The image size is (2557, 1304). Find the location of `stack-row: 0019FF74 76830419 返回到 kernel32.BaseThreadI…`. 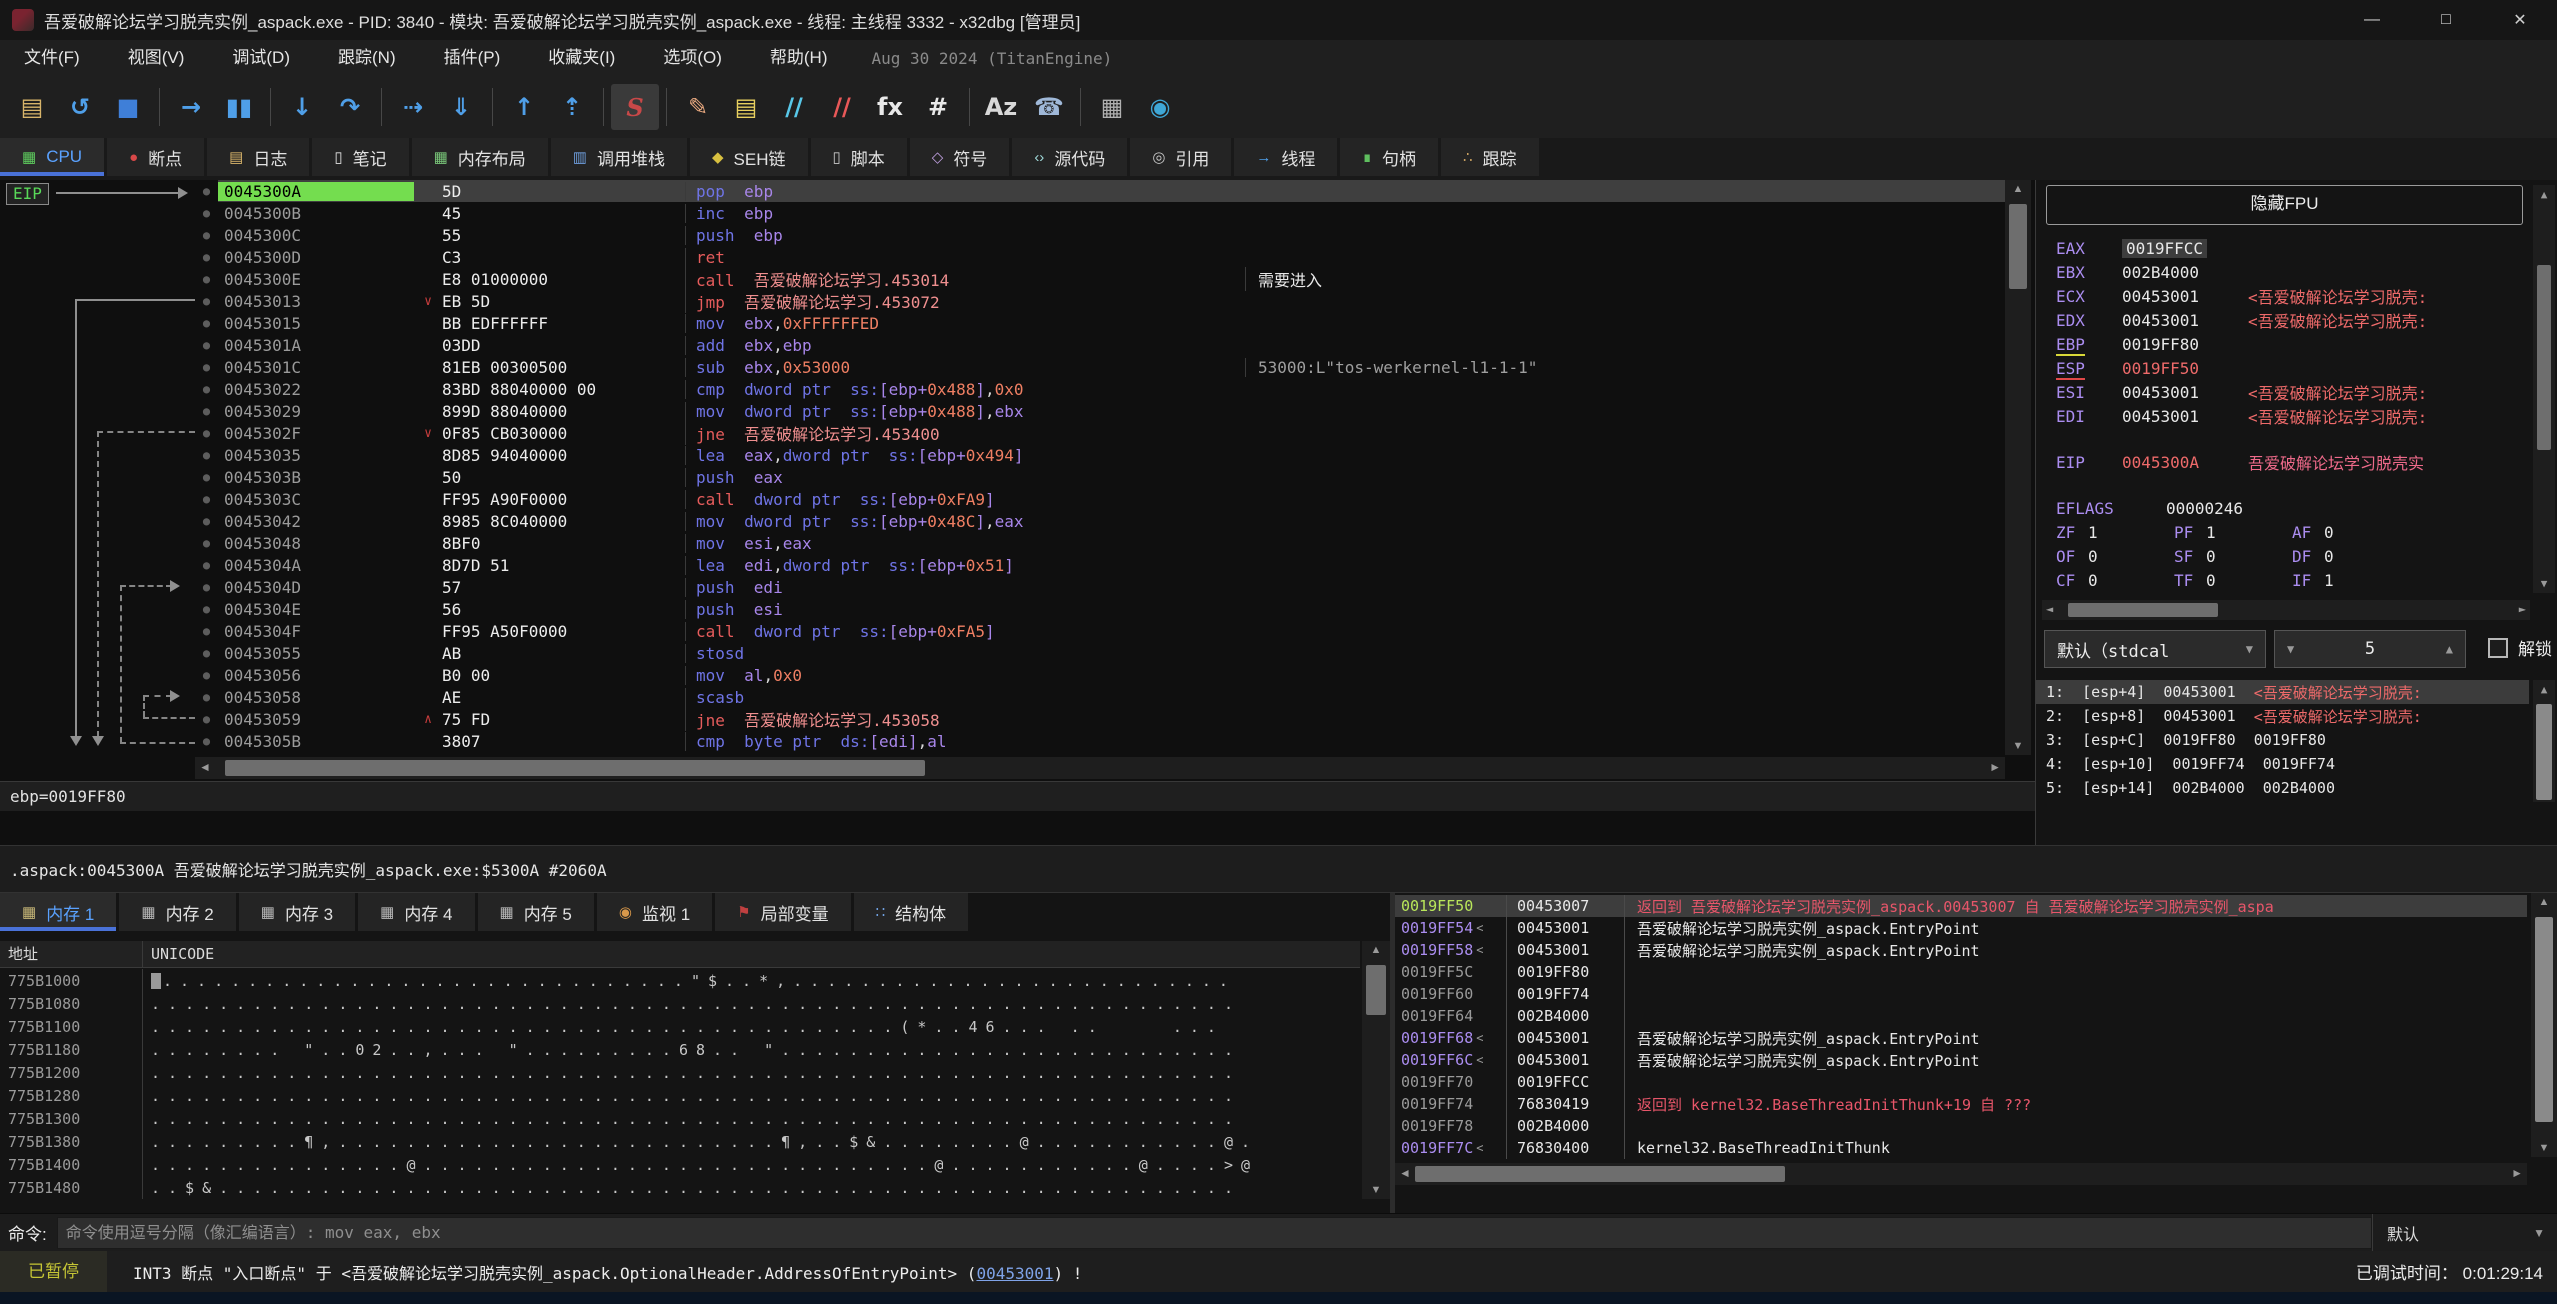

stack-row: 0019FF74 76830419 返回到 kernel32.BaseThreadI… is located at coordinates (1961, 1104).